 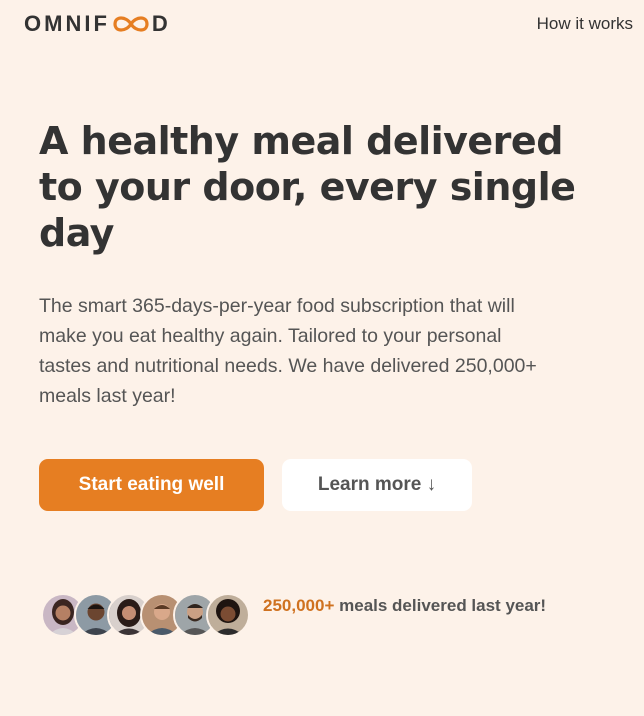 I want to click on infinity-icon, so click(x=131, y=24).